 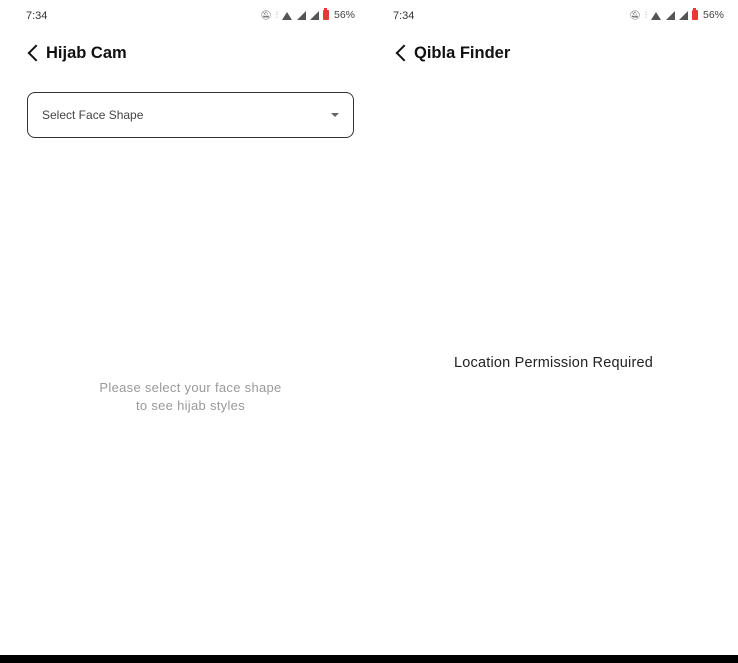 What do you see at coordinates (335, 115) in the screenshot?
I see `chevron-down-icon` at bounding box center [335, 115].